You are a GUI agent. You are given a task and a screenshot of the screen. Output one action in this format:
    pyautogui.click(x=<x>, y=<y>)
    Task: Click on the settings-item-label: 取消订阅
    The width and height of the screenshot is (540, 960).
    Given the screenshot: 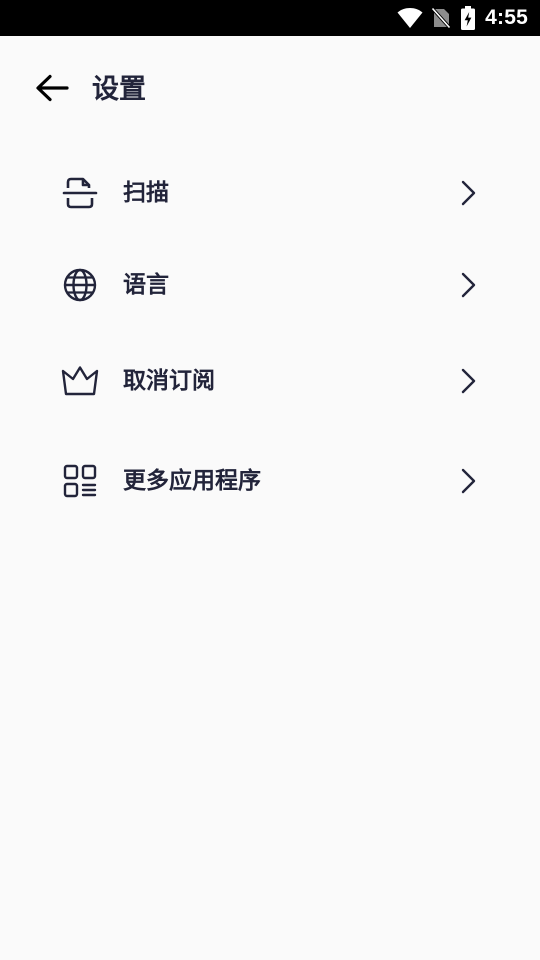 What is the action you would take?
    pyautogui.click(x=169, y=381)
    